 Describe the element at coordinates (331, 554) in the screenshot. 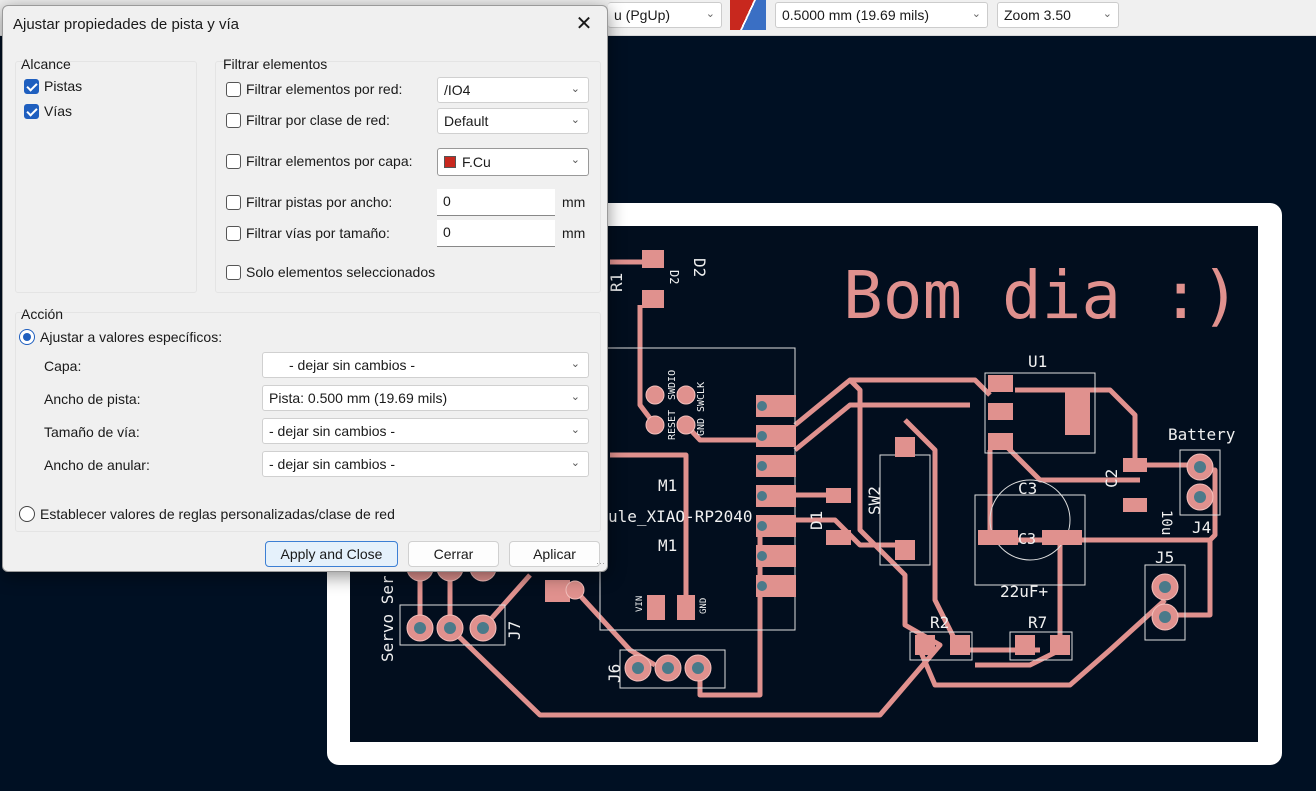

I see `apply-and-close-button: Apply and Close` at that location.